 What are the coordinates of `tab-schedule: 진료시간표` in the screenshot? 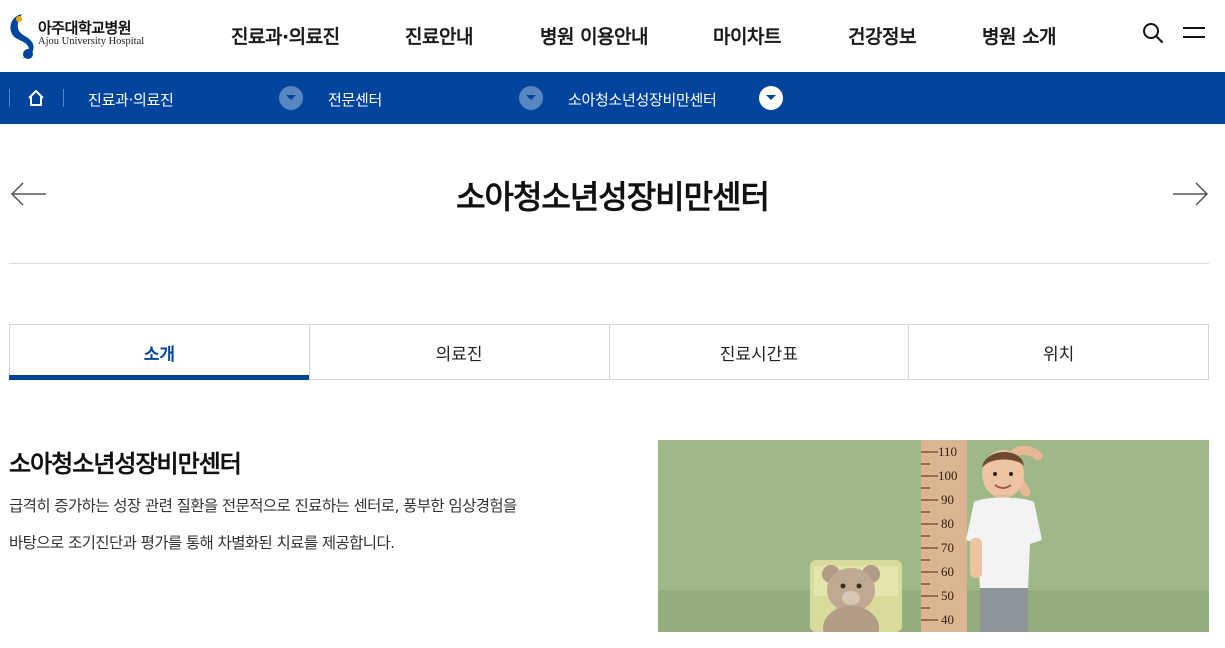 It's located at (758, 352).